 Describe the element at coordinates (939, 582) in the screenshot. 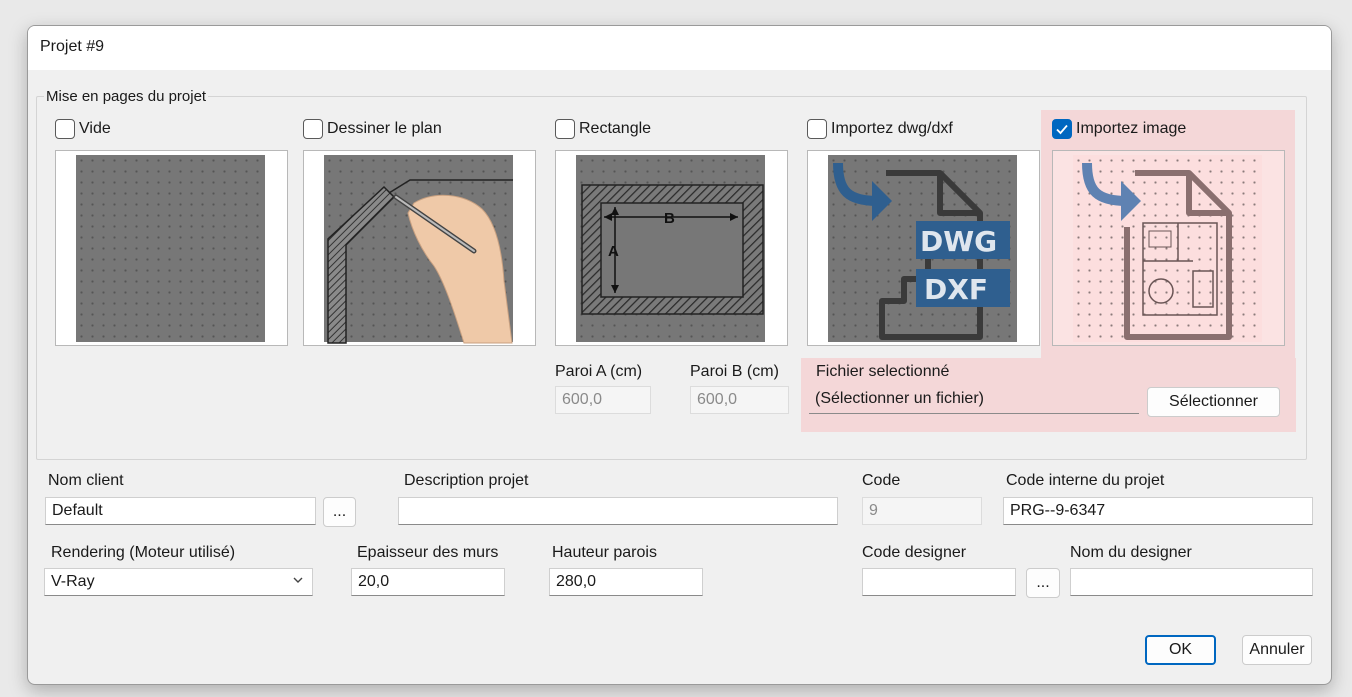

I see `designer-code-input` at that location.